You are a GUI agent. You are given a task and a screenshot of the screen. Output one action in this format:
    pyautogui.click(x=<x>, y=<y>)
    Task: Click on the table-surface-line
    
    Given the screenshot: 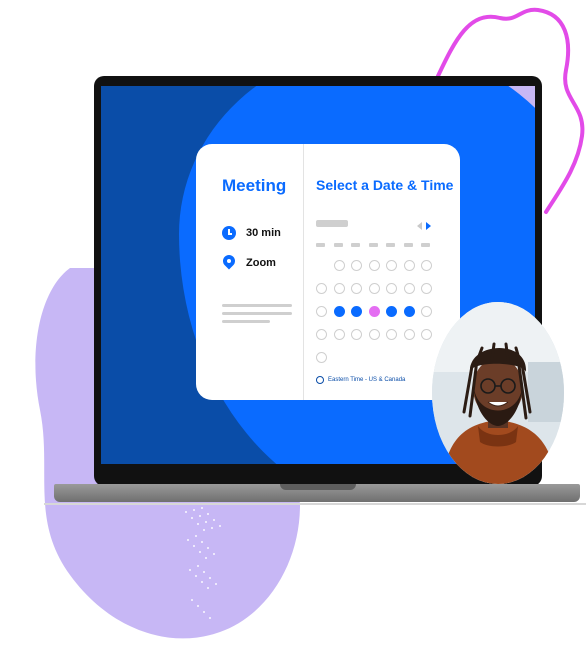 What is the action you would take?
    pyautogui.click(x=315, y=504)
    